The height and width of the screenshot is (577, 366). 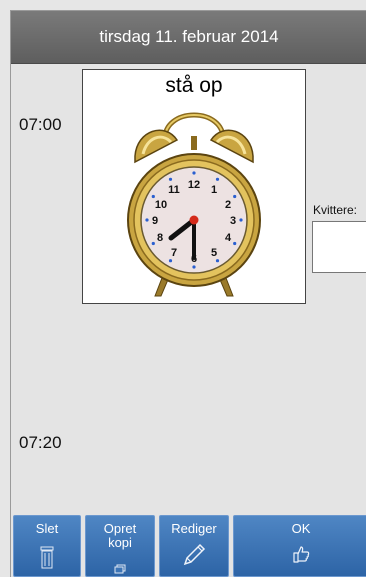 What do you see at coordinates (335, 210) in the screenshot?
I see `confirm-label: Kvittere:` at bounding box center [335, 210].